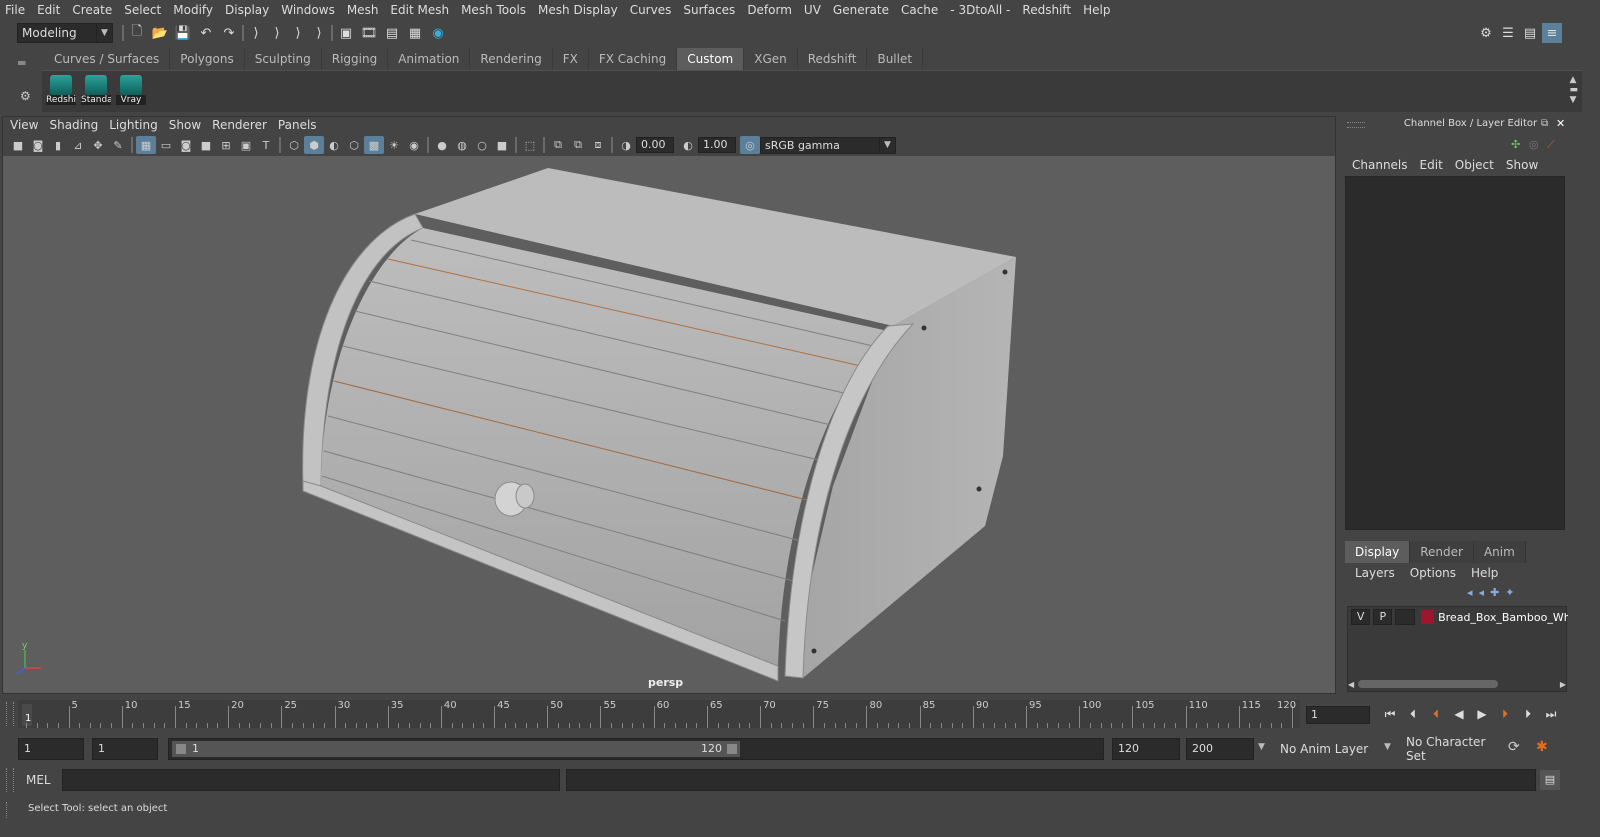 The width and height of the screenshot is (1600, 837). I want to click on close-icon: ✕, so click(1560, 123).